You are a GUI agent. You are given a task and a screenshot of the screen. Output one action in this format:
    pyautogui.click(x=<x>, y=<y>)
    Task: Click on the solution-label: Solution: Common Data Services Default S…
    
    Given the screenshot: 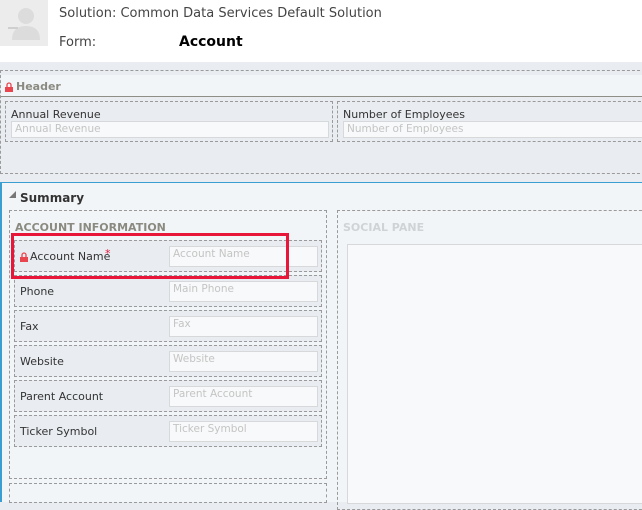 What is the action you would take?
    pyautogui.click(x=220, y=13)
    